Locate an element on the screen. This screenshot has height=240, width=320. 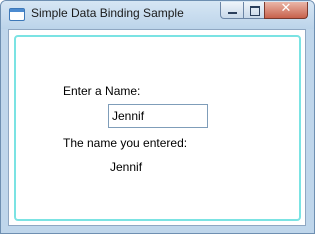
maximize-icon is located at coordinates (255, 11).